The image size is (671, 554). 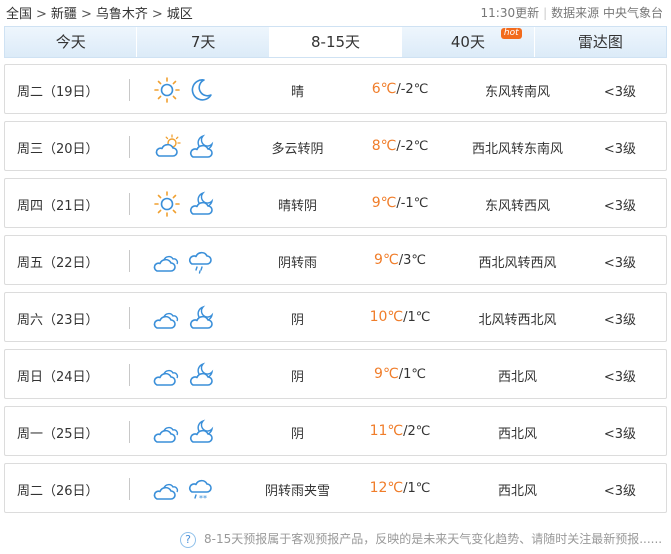 What do you see at coordinates (58, 92) in the screenshot?
I see `forecast-day: 周二（19日）` at bounding box center [58, 92].